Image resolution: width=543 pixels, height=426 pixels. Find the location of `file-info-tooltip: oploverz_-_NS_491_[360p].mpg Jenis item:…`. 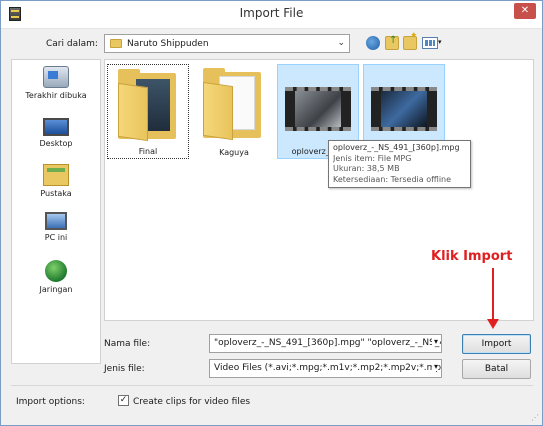

file-info-tooltip: oploverz_-_NS_491_[360p].mpg Jenis item:… is located at coordinates (399, 164).